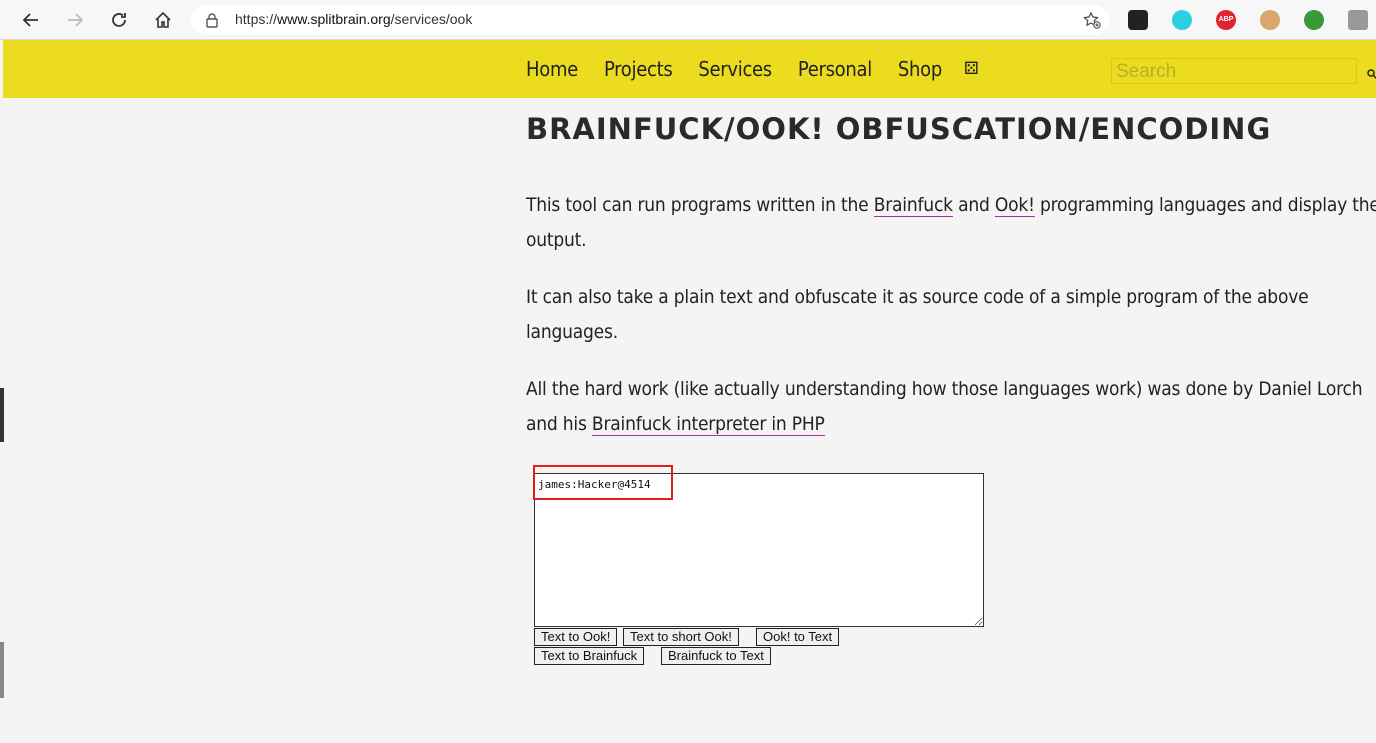 The width and height of the screenshot is (1376, 743). Describe the element at coordinates (735, 69) in the screenshot. I see `menu-item-services: Services` at that location.